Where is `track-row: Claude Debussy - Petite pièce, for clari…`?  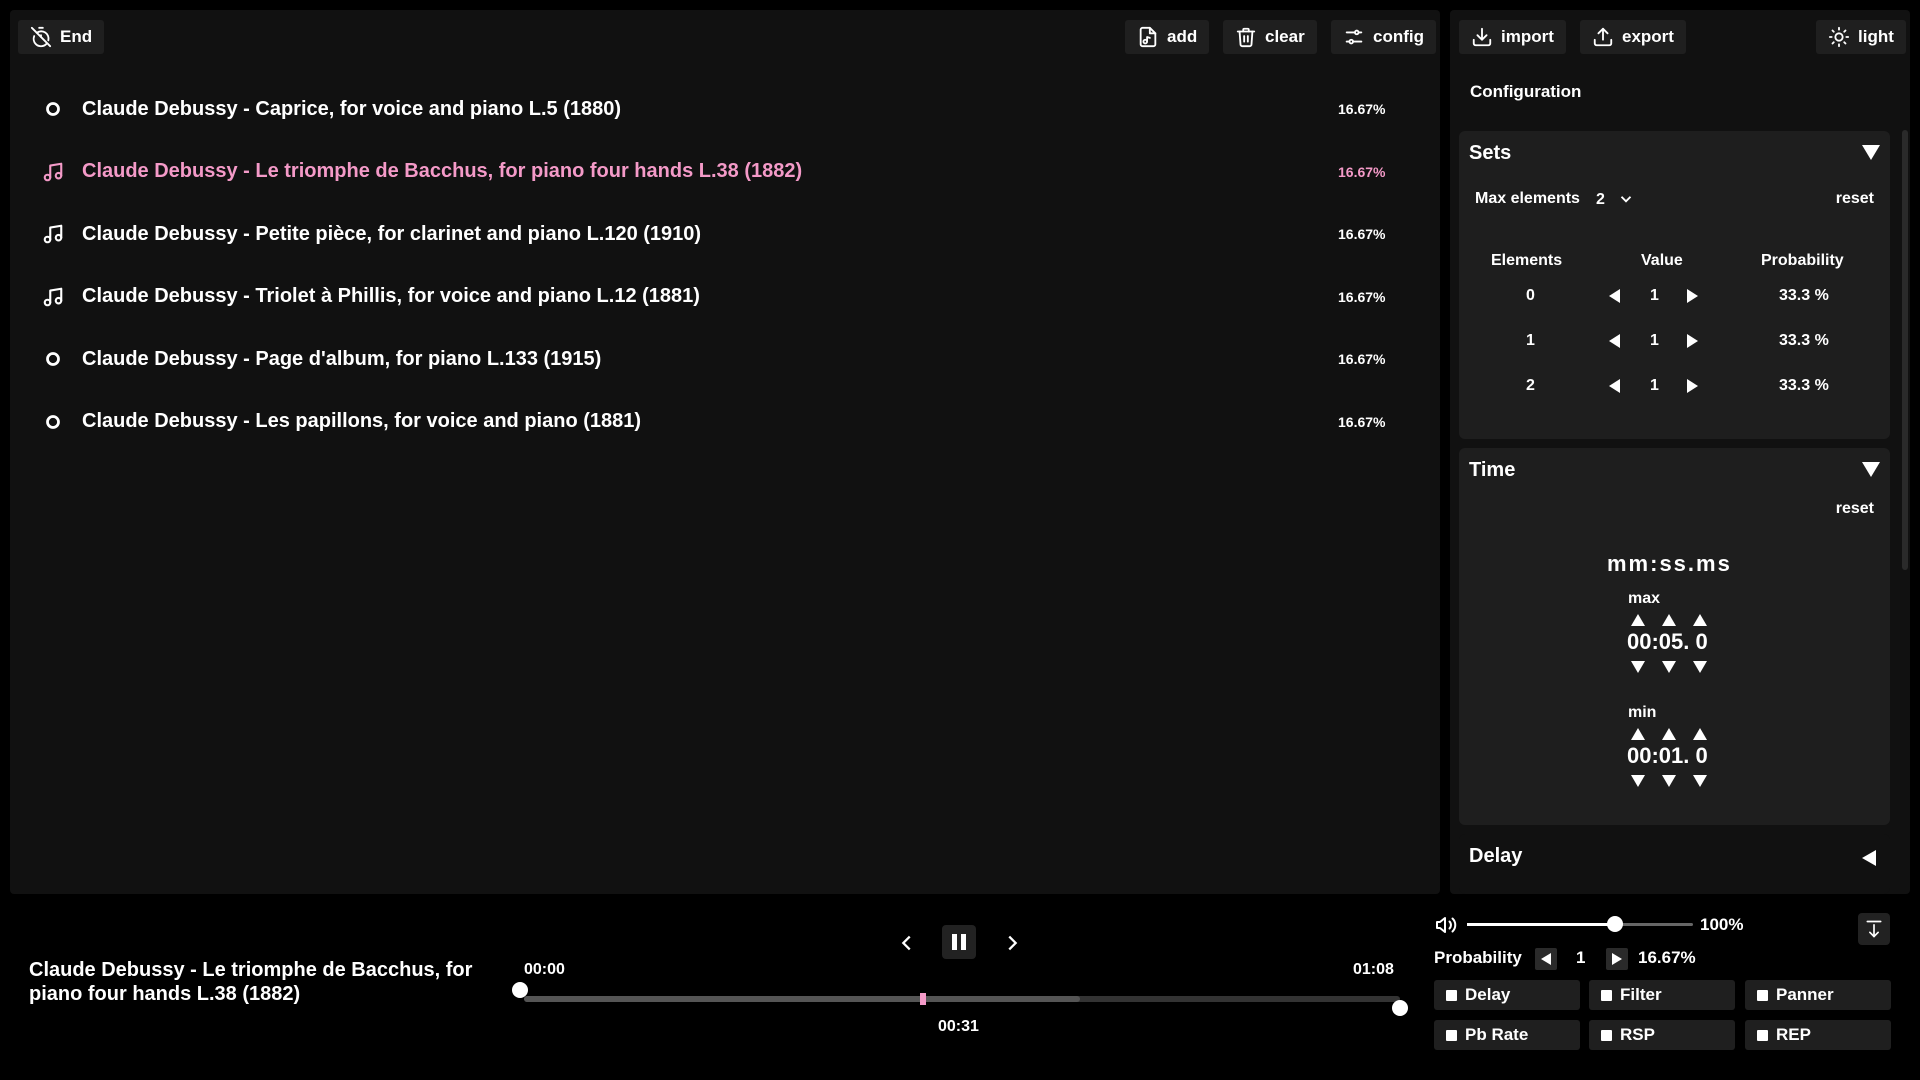
track-row: Claude Debussy - Petite pièce, for clari… is located at coordinates (720, 234).